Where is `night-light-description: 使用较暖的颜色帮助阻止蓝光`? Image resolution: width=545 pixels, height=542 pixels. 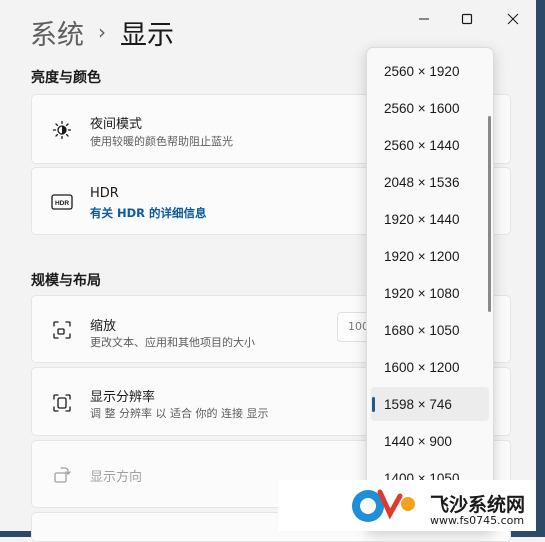
night-light-description: 使用较暖的颜色帮助阻止蓝光 is located at coordinates (161, 141).